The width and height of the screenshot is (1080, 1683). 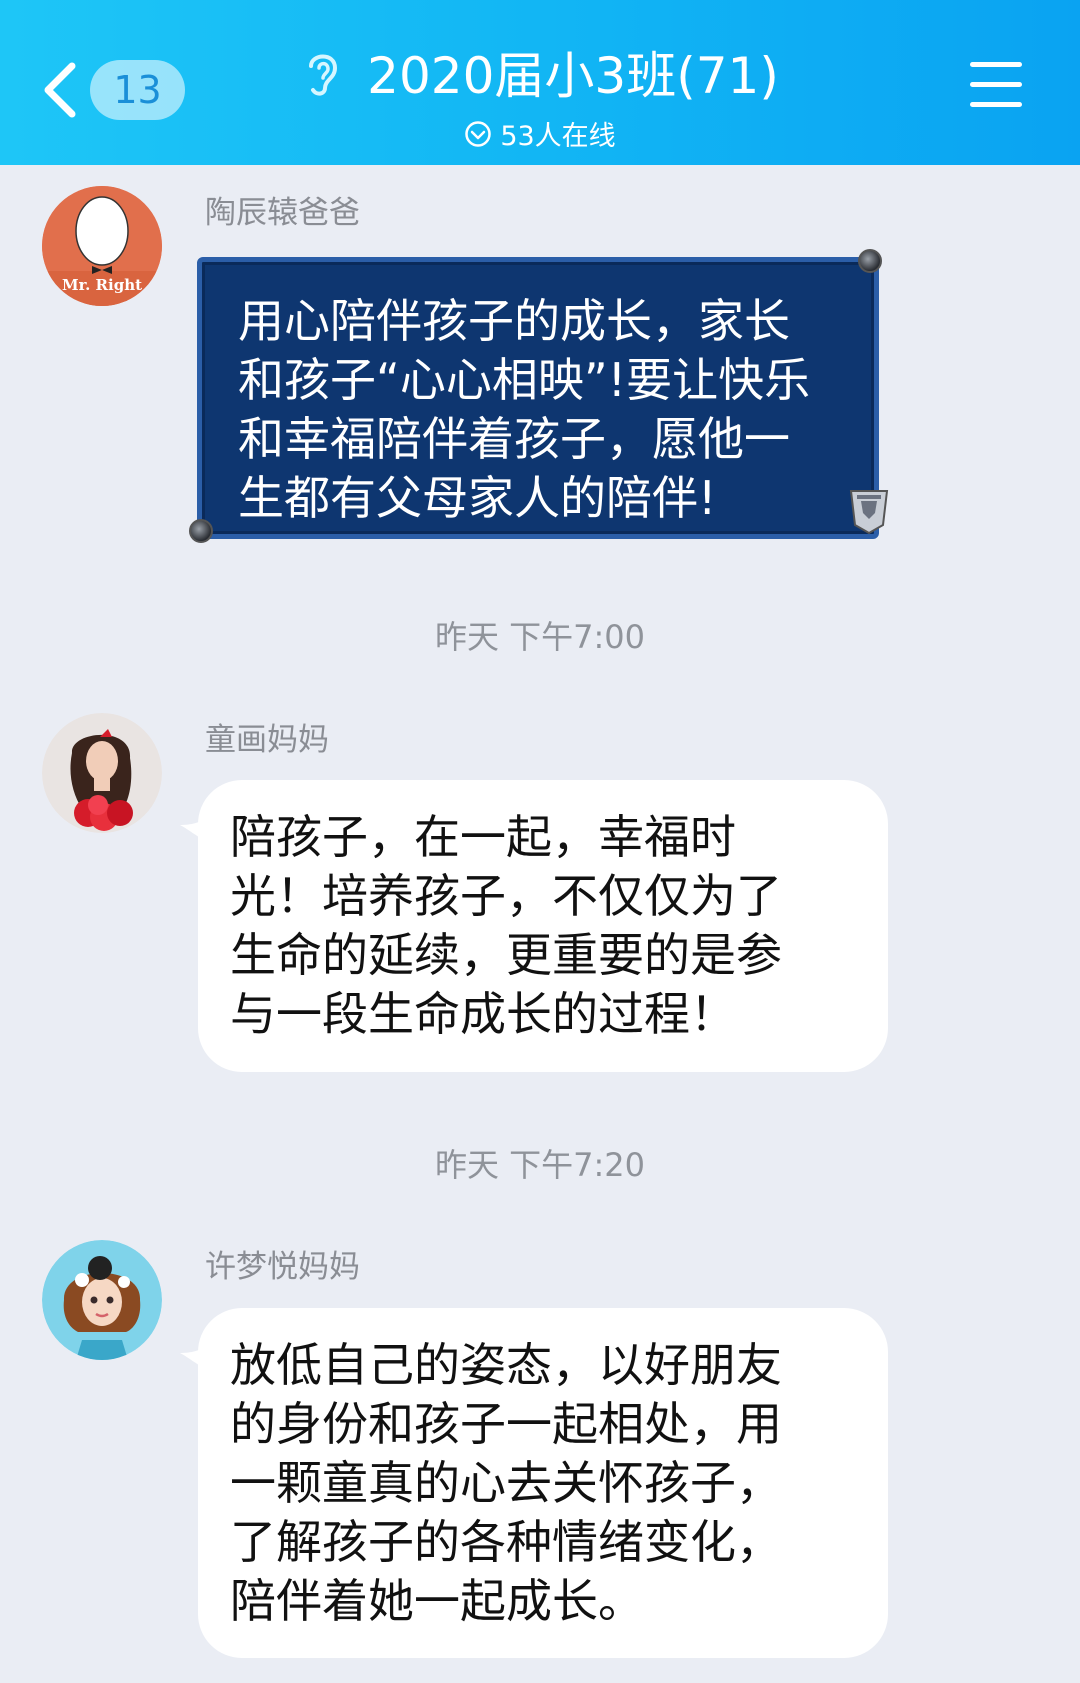 What do you see at coordinates (267, 740) in the screenshot?
I see `sender-name: 童画妈妈` at bounding box center [267, 740].